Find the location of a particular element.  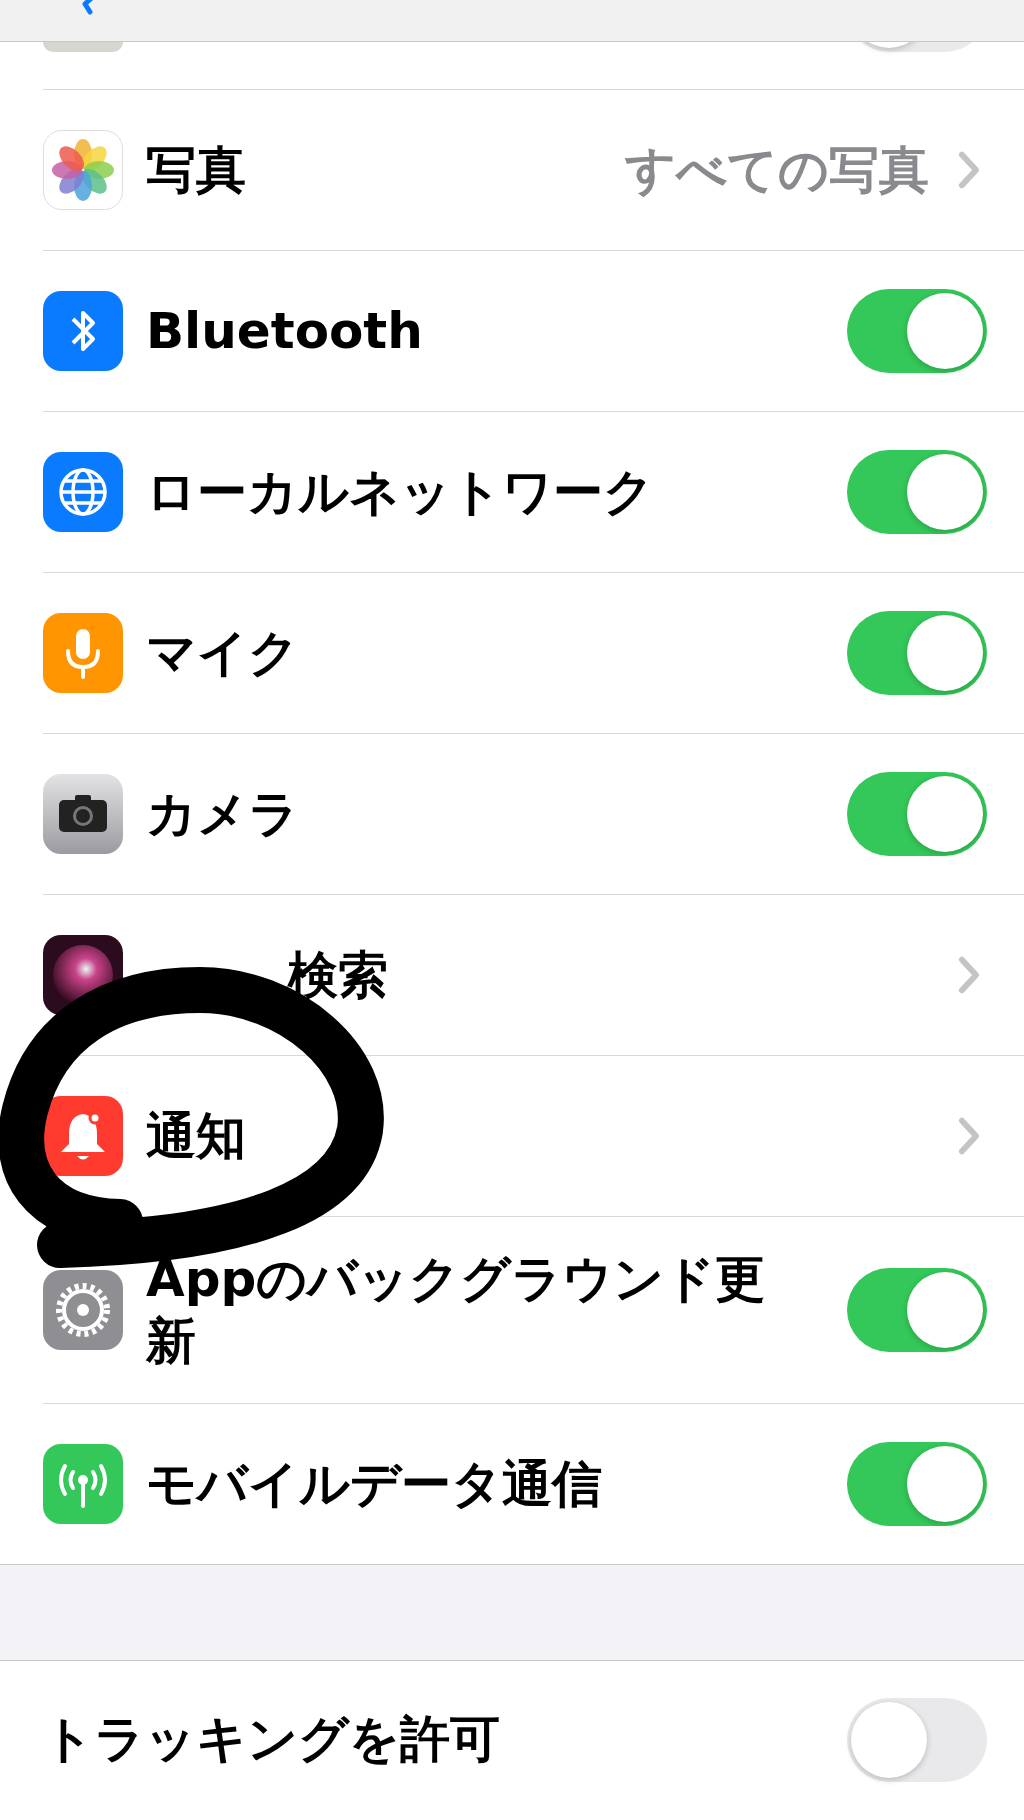

setting-label: トラッキングを許可 is located at coordinates (272, 1740).